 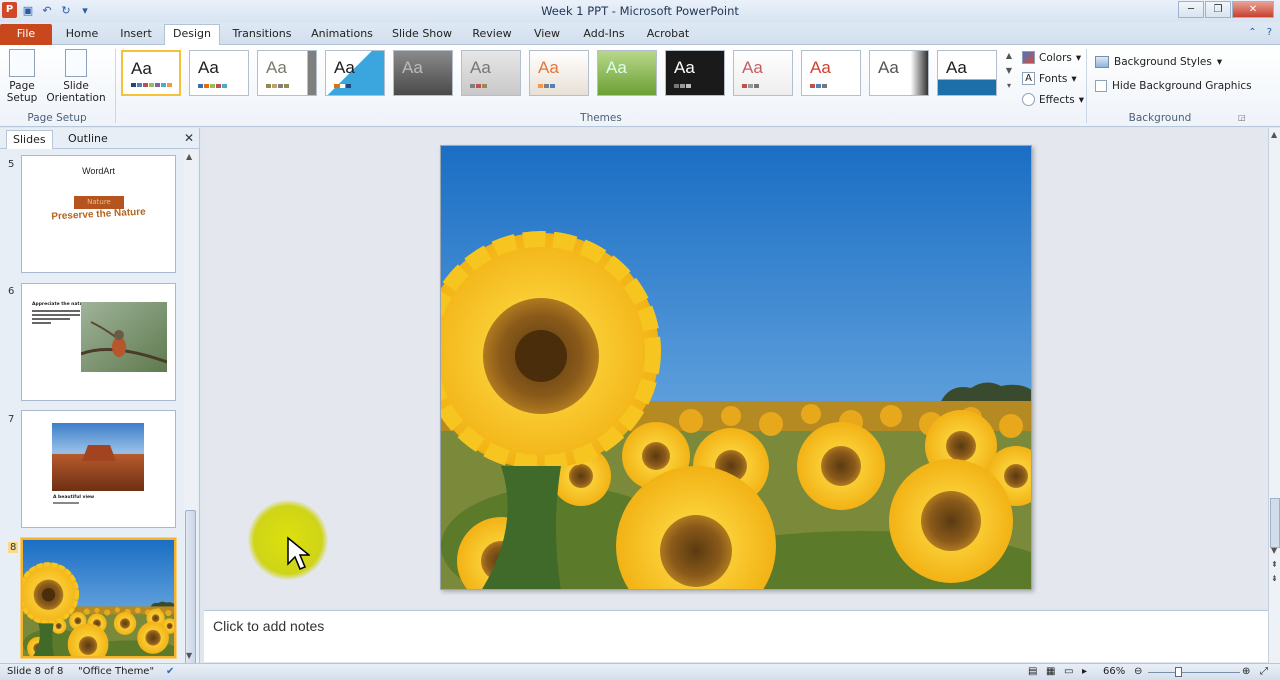 I want to click on themes-gallery: Aa Aa Aa Aa Aa Aa Aa Aa Aa Aa Aa Aa Aa, so click(x=559, y=73).